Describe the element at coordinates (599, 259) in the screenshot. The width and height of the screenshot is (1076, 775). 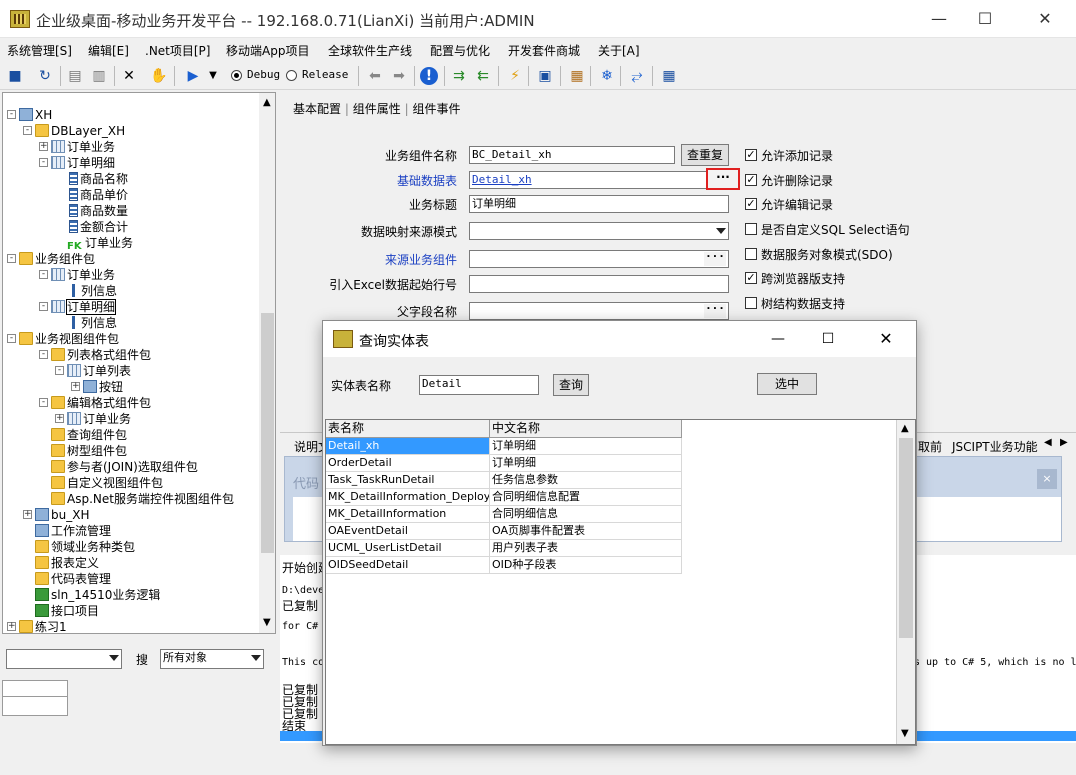
I see `source-component-field: ···` at that location.